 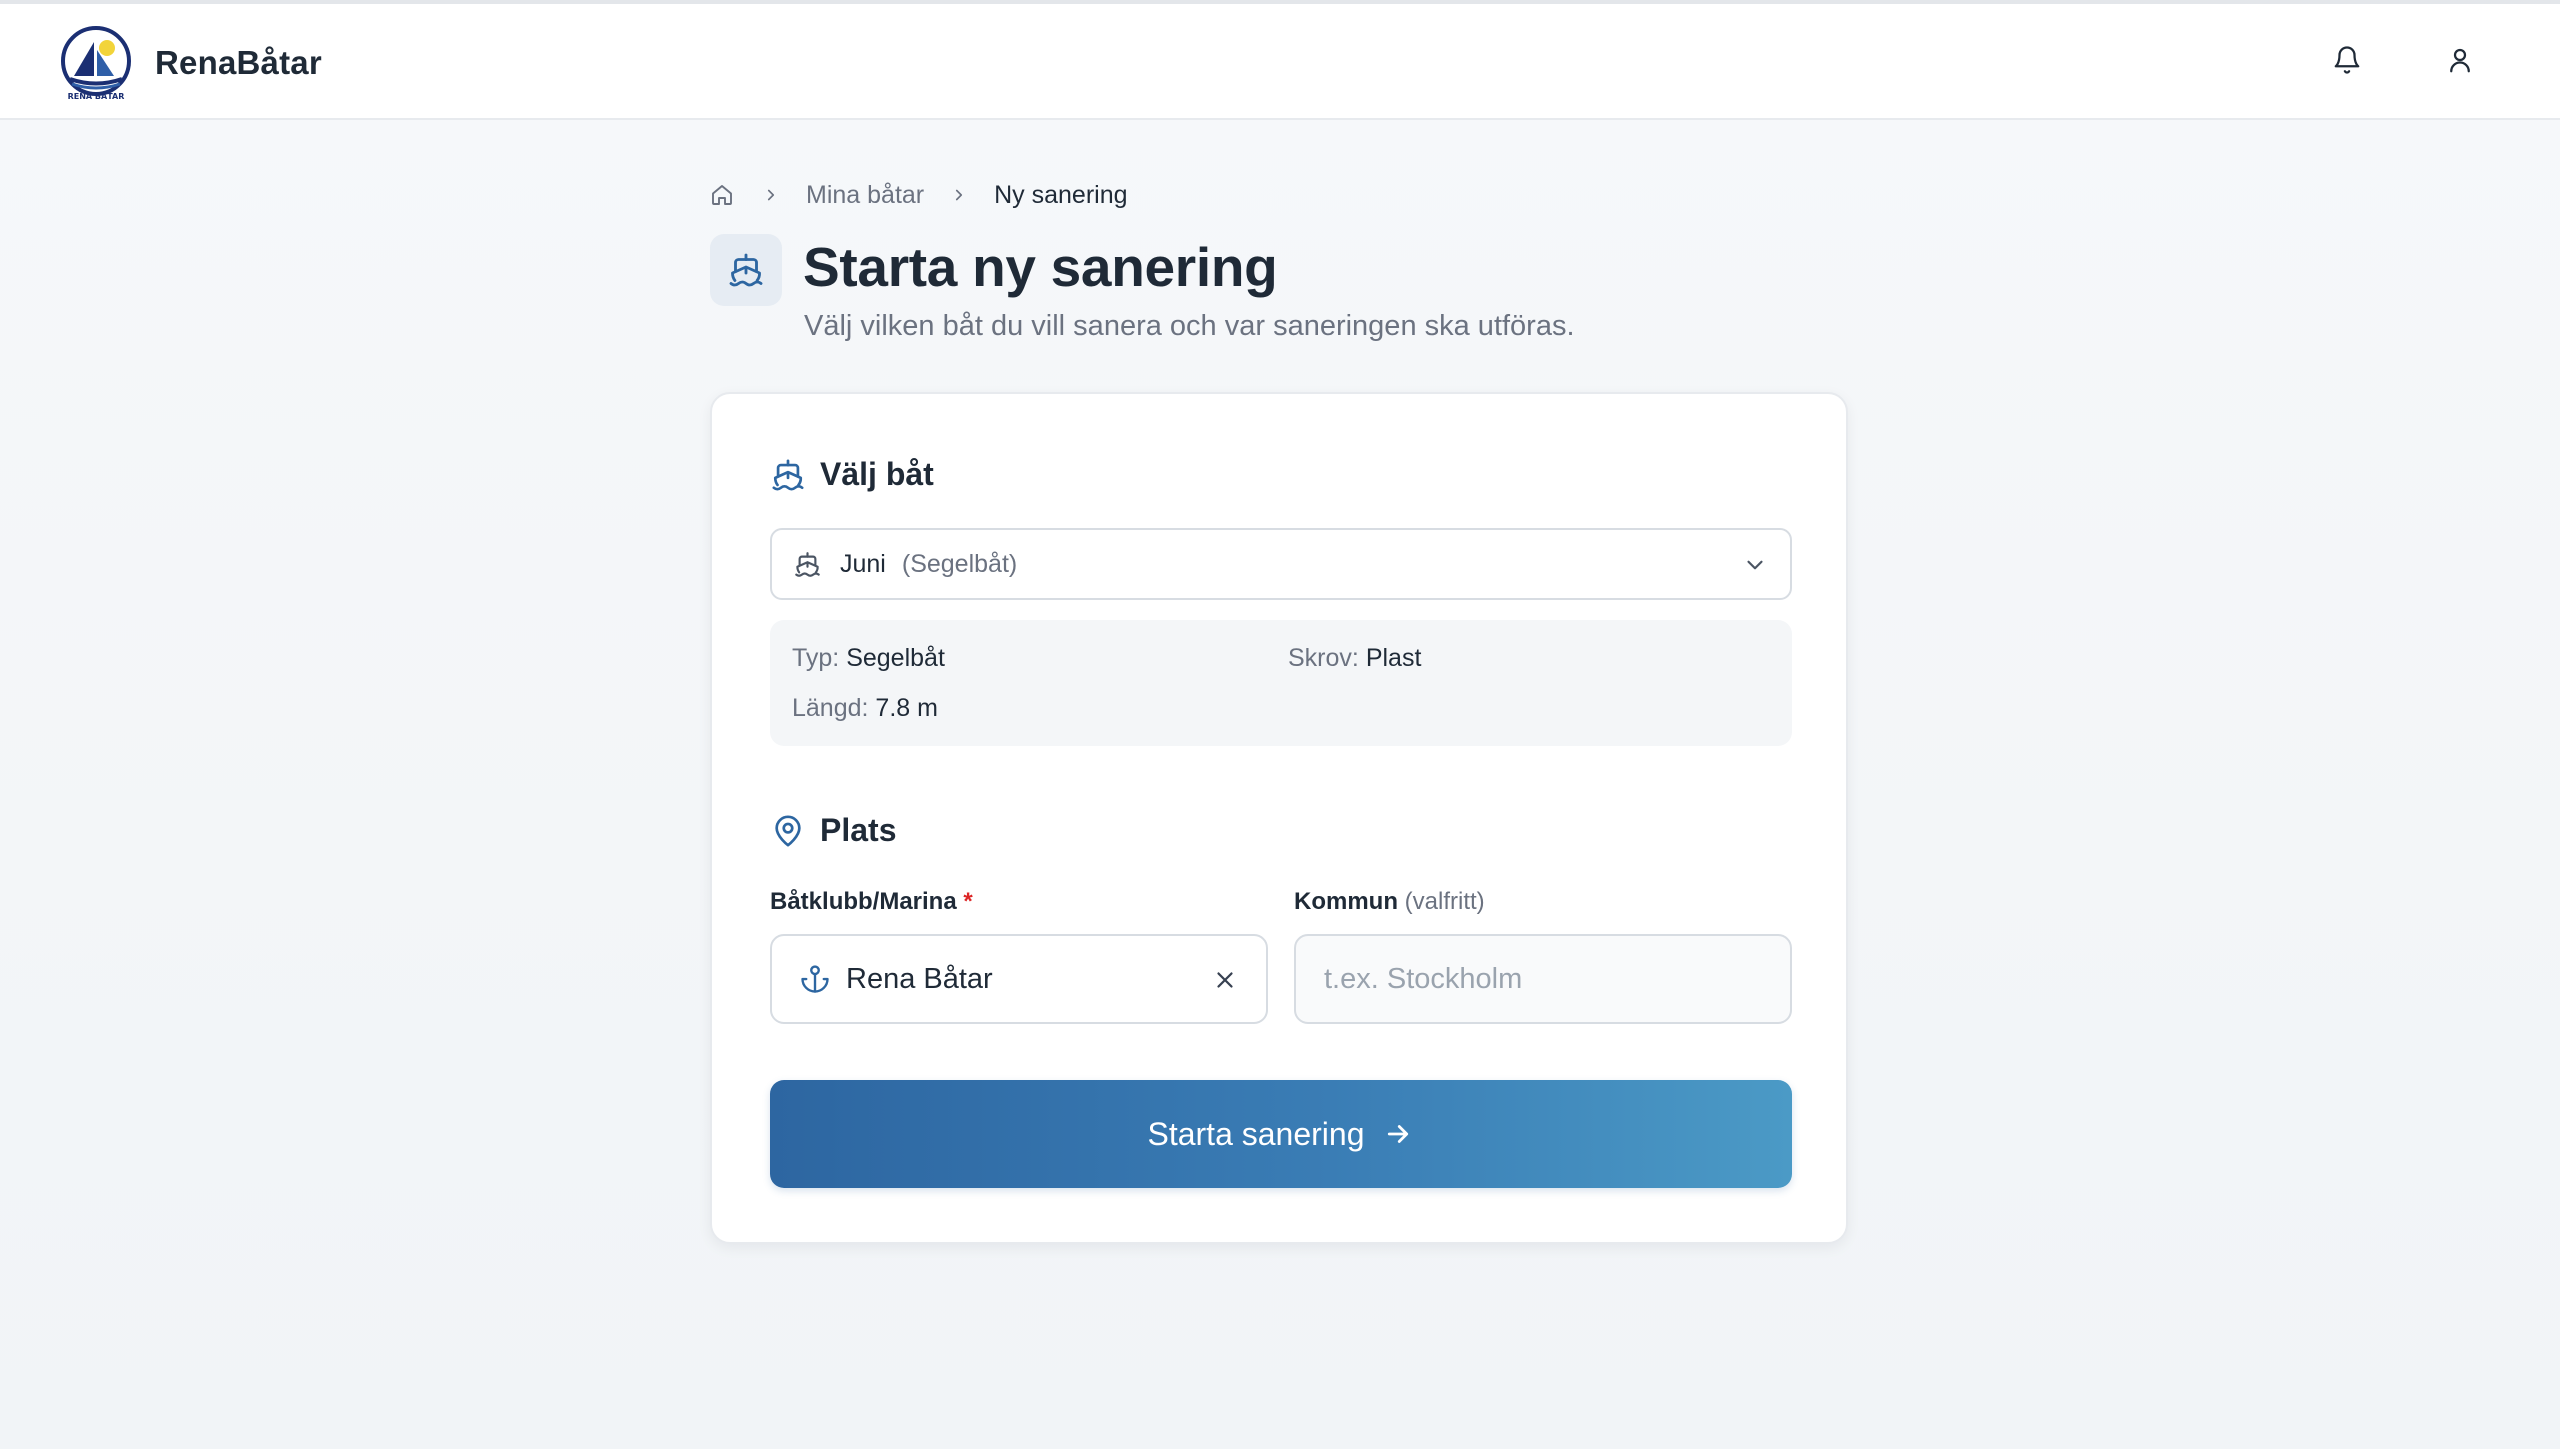 I want to click on kommun-input, so click(x=1543, y=979).